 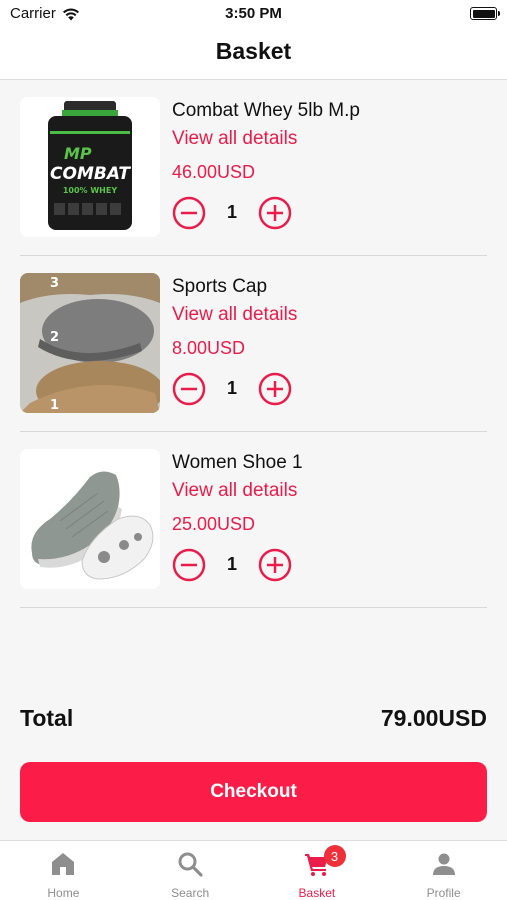 I want to click on status-time: 3:50 PM, so click(x=253, y=13).